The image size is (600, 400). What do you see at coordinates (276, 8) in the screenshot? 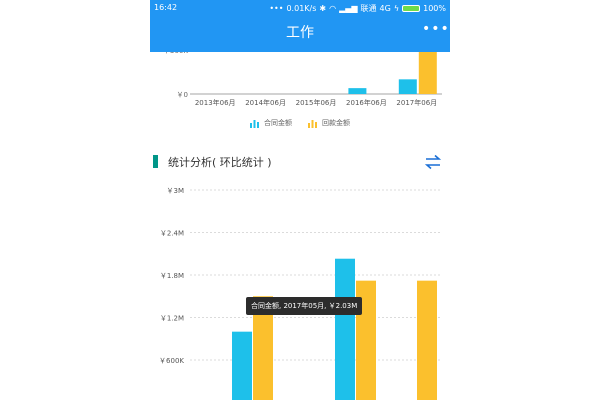
I see `dots-icon: •••` at bounding box center [276, 8].